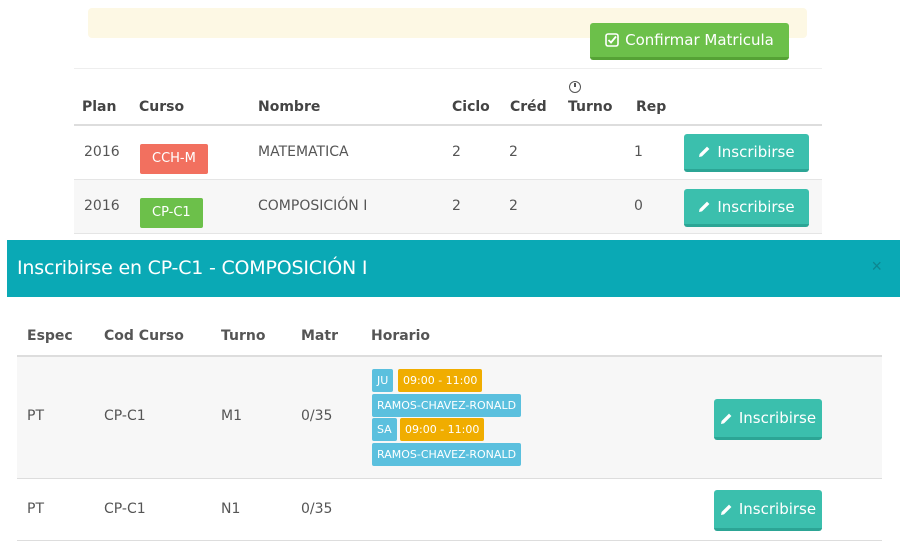 Image resolution: width=907 pixels, height=549 pixels. I want to click on sections-table-header: Espec Cod Curso Turno Matr Horario, so click(449, 338).